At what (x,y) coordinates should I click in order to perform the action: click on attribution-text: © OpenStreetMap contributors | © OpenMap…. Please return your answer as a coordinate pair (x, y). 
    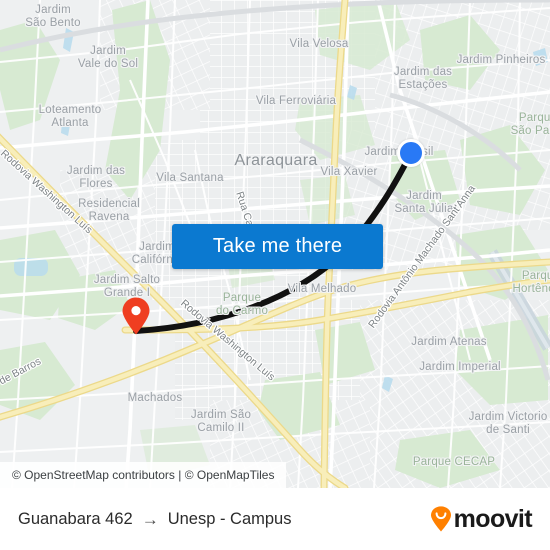
    Looking at the image, I should click on (143, 475).